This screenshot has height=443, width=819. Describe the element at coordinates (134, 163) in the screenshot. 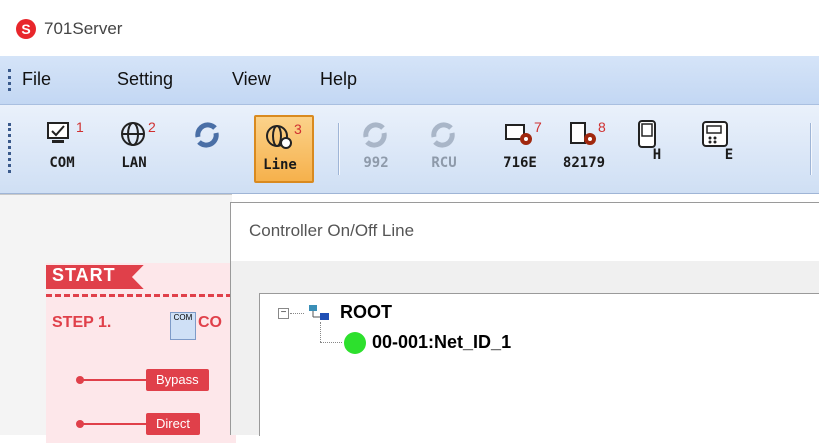

I see `lan-label: LAN` at that location.